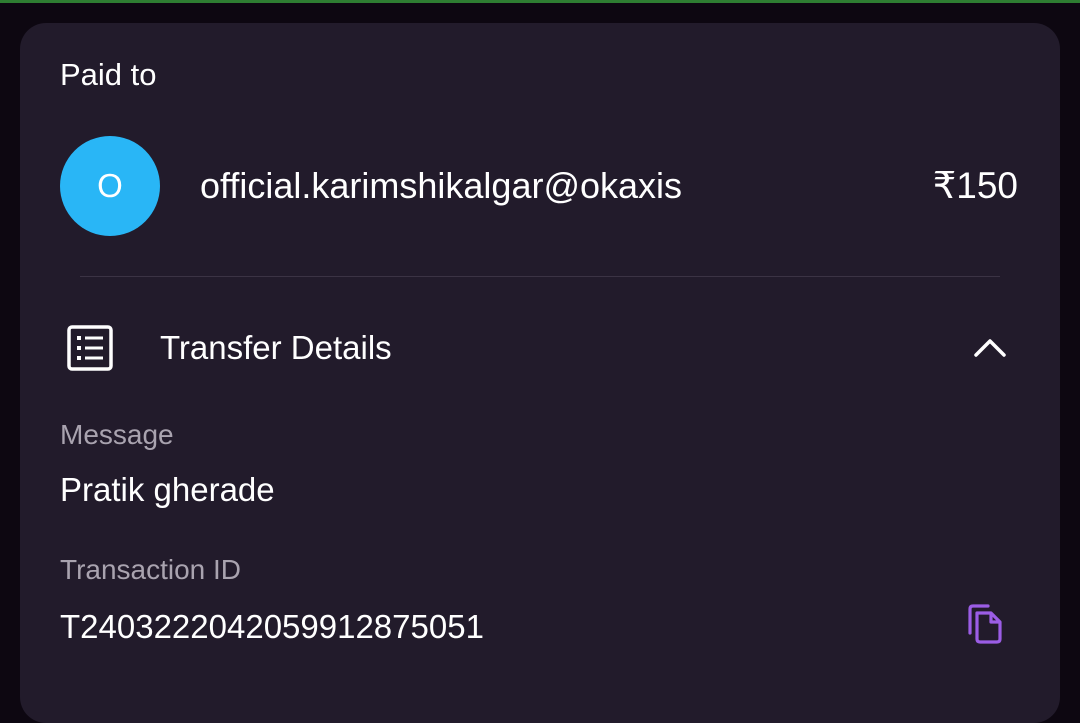 This screenshot has height=723, width=1080. What do you see at coordinates (540, 1) in the screenshot?
I see `status-strip` at bounding box center [540, 1].